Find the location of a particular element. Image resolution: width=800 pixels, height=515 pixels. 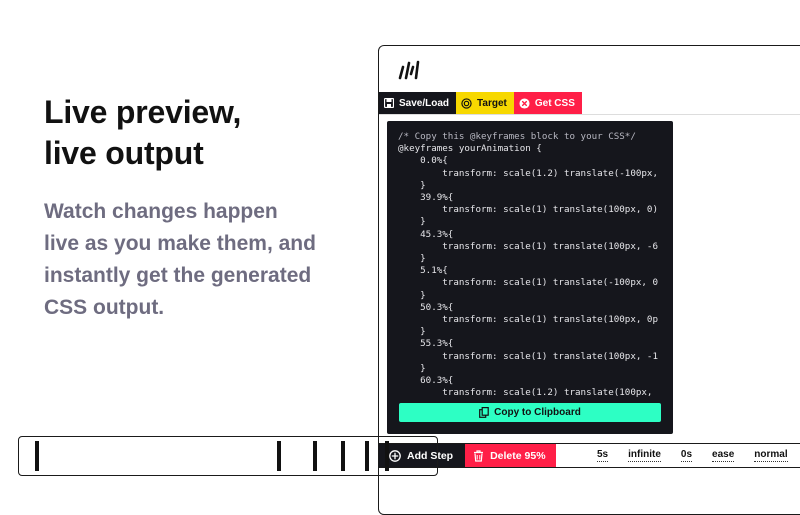

target-label: Target is located at coordinates (492, 103).